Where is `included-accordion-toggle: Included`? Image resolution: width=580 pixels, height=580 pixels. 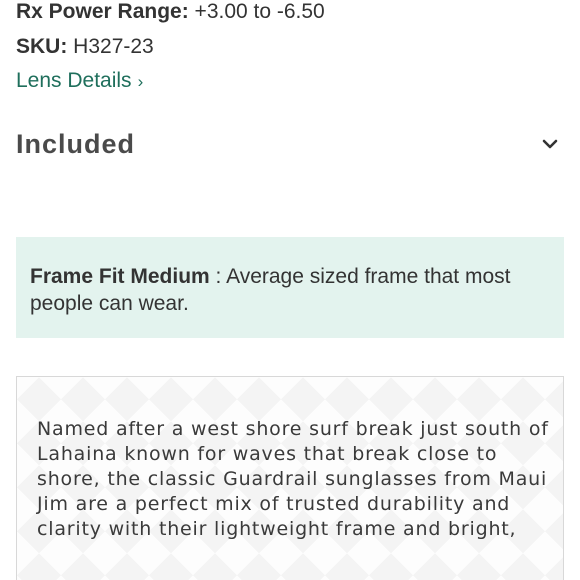 included-accordion-toggle: Included is located at coordinates (290, 146).